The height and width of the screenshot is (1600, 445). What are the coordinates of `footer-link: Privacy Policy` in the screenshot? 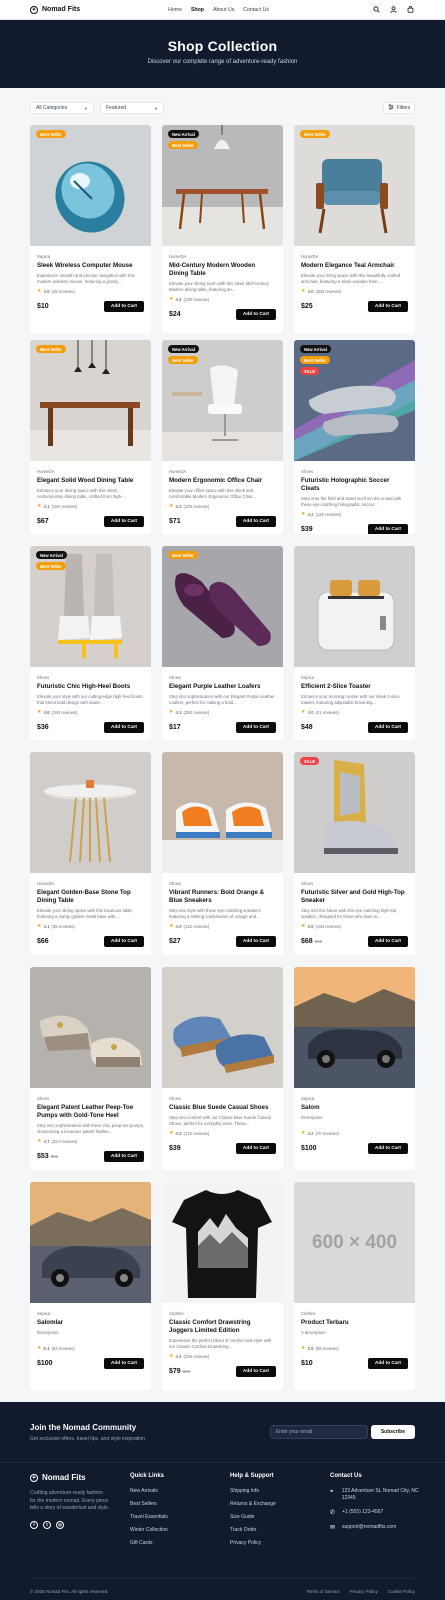 It's located at (280, 1543).